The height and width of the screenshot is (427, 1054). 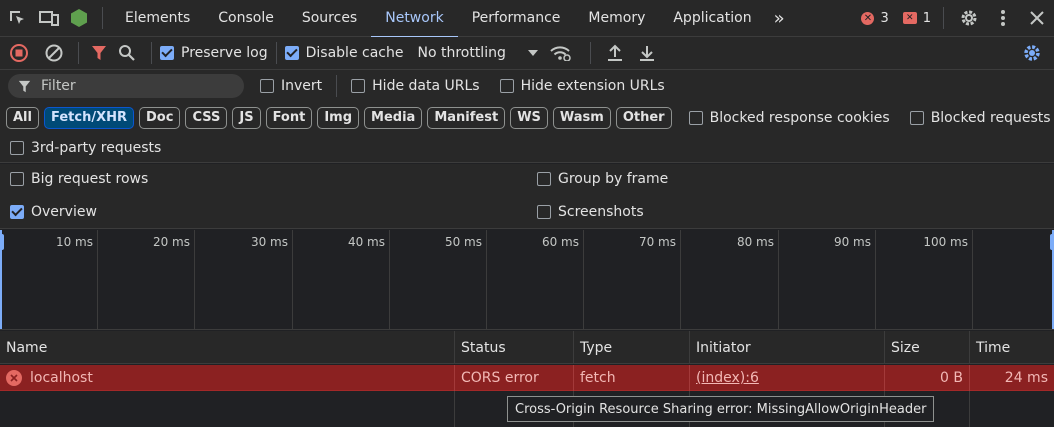 I want to click on third-party-requests-checkbox: 3rd-party requests, so click(x=85, y=148).